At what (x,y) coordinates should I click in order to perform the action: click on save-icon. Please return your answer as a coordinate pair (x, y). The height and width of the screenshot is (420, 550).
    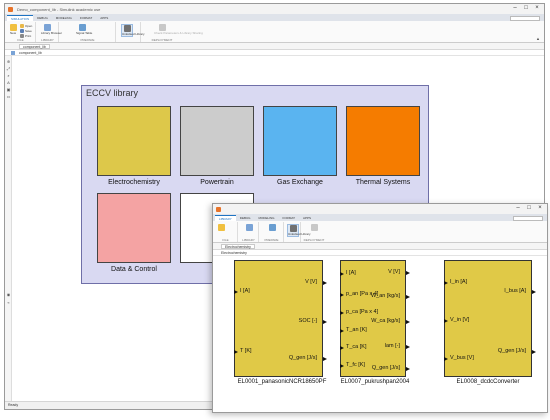
    Looking at the image, I should click on (22, 31).